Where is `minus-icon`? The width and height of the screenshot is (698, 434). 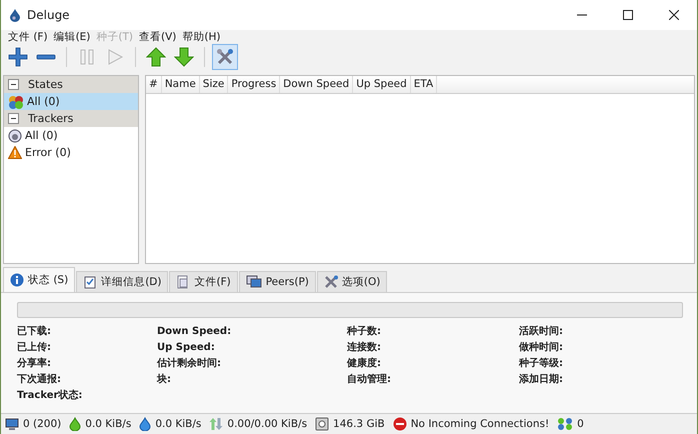 minus-icon is located at coordinates (46, 57).